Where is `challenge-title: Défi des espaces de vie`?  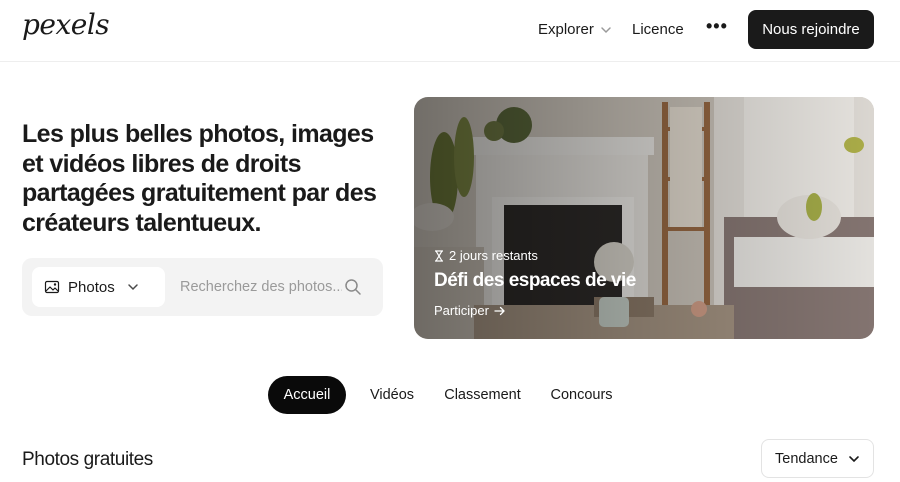 challenge-title: Défi des espaces de vie is located at coordinates (535, 280).